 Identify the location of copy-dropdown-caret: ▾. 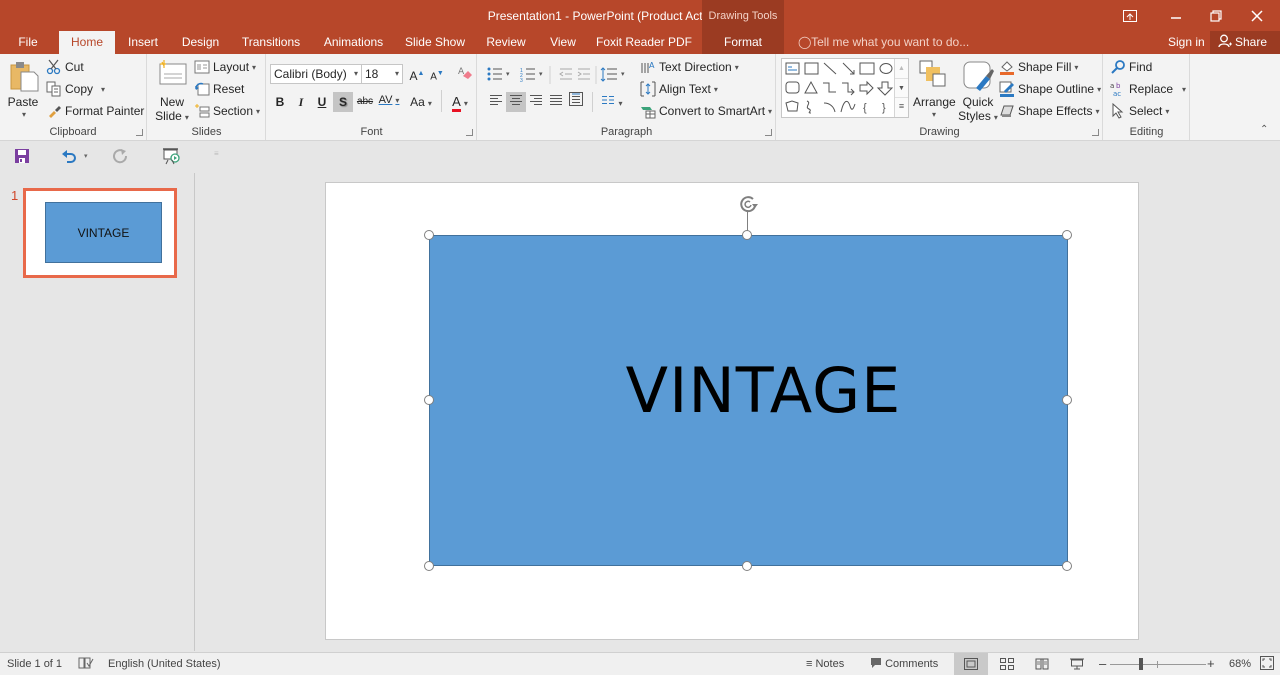
(103, 89).